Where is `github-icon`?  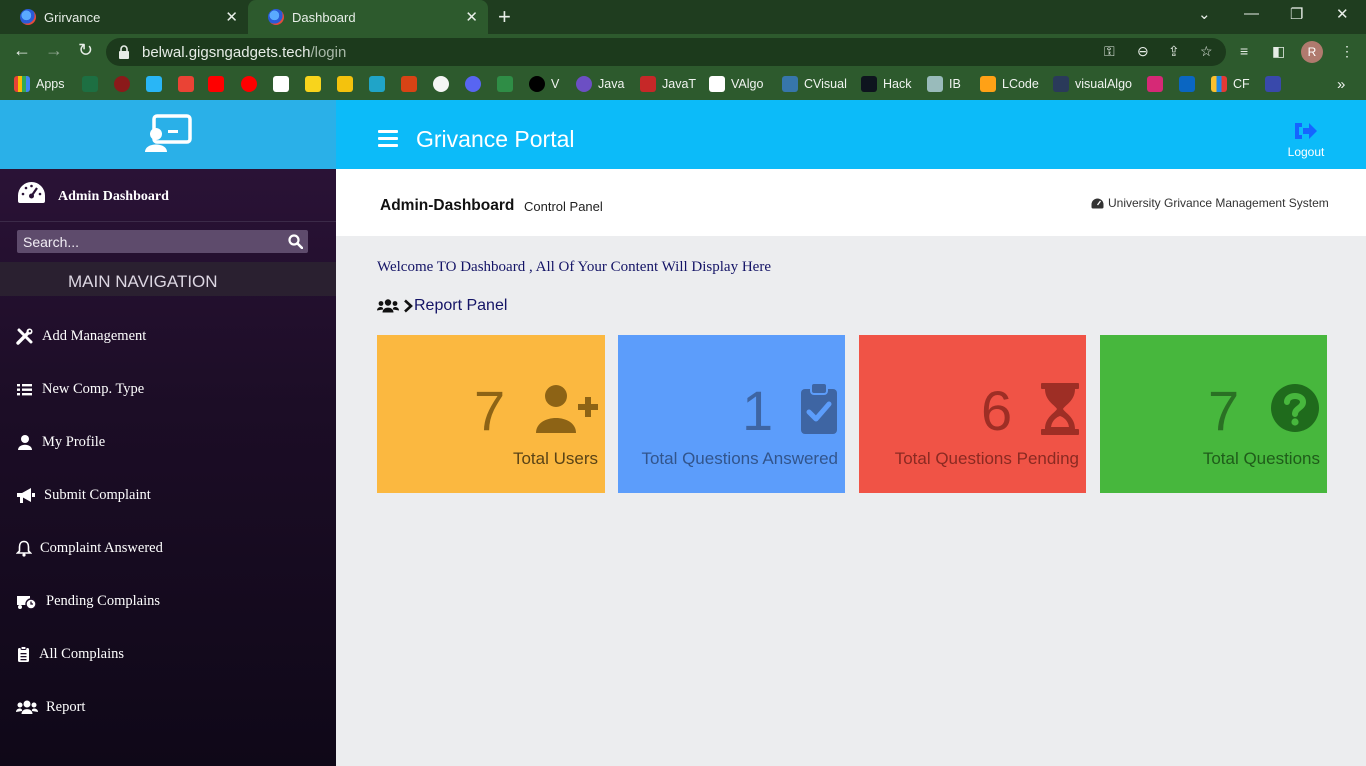 github-icon is located at coordinates (444, 84).